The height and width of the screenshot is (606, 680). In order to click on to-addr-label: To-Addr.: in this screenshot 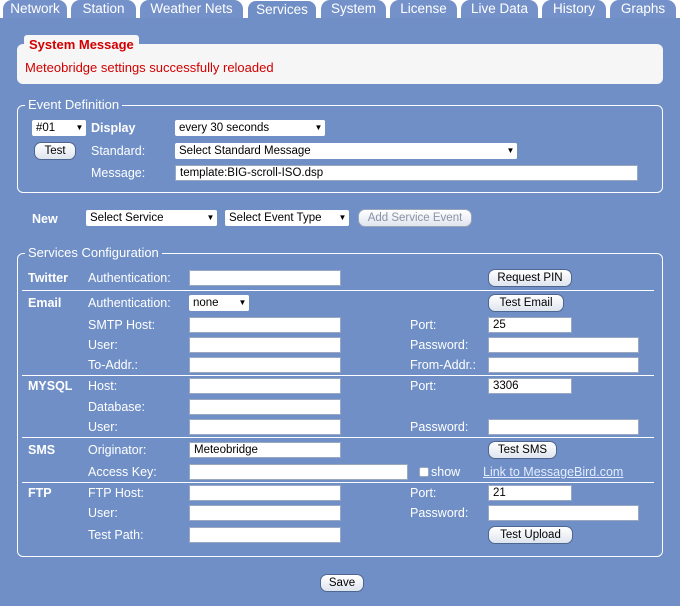, I will do `click(113, 365)`.